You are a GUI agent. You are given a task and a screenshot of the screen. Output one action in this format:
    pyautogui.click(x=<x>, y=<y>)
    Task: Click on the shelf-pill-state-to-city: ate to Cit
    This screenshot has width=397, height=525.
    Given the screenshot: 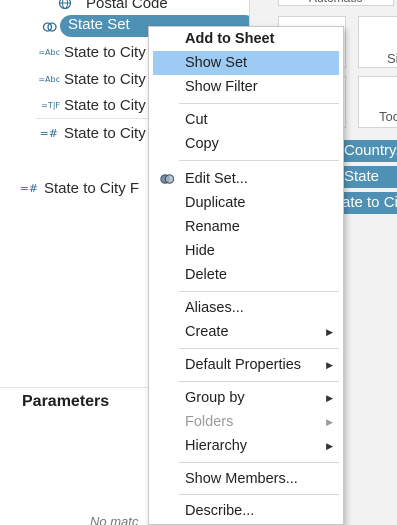 What is the action you would take?
    pyautogui.click(x=367, y=203)
    